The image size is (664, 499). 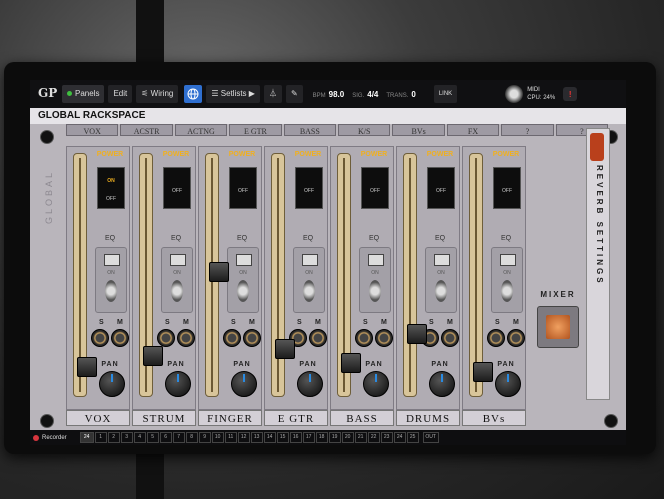 What do you see at coordinates (412, 437) in the screenshot?
I see `page-button: 25` at bounding box center [412, 437].